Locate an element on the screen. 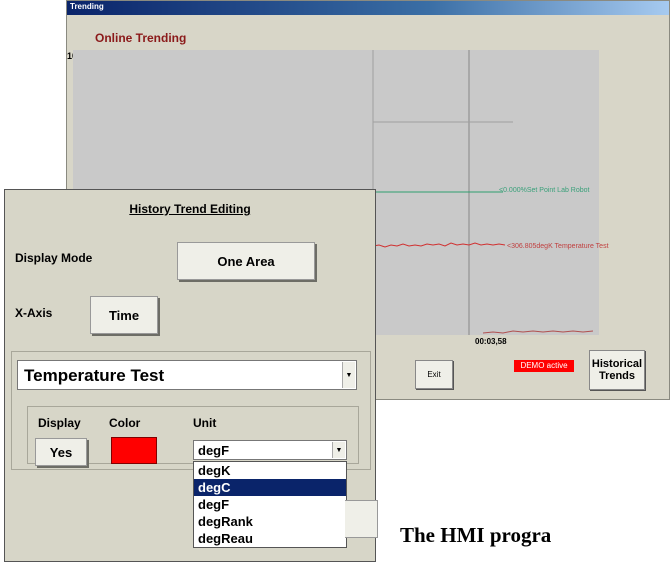 The image size is (670, 562). x-axis-label: X-Axis is located at coordinates (34, 313).